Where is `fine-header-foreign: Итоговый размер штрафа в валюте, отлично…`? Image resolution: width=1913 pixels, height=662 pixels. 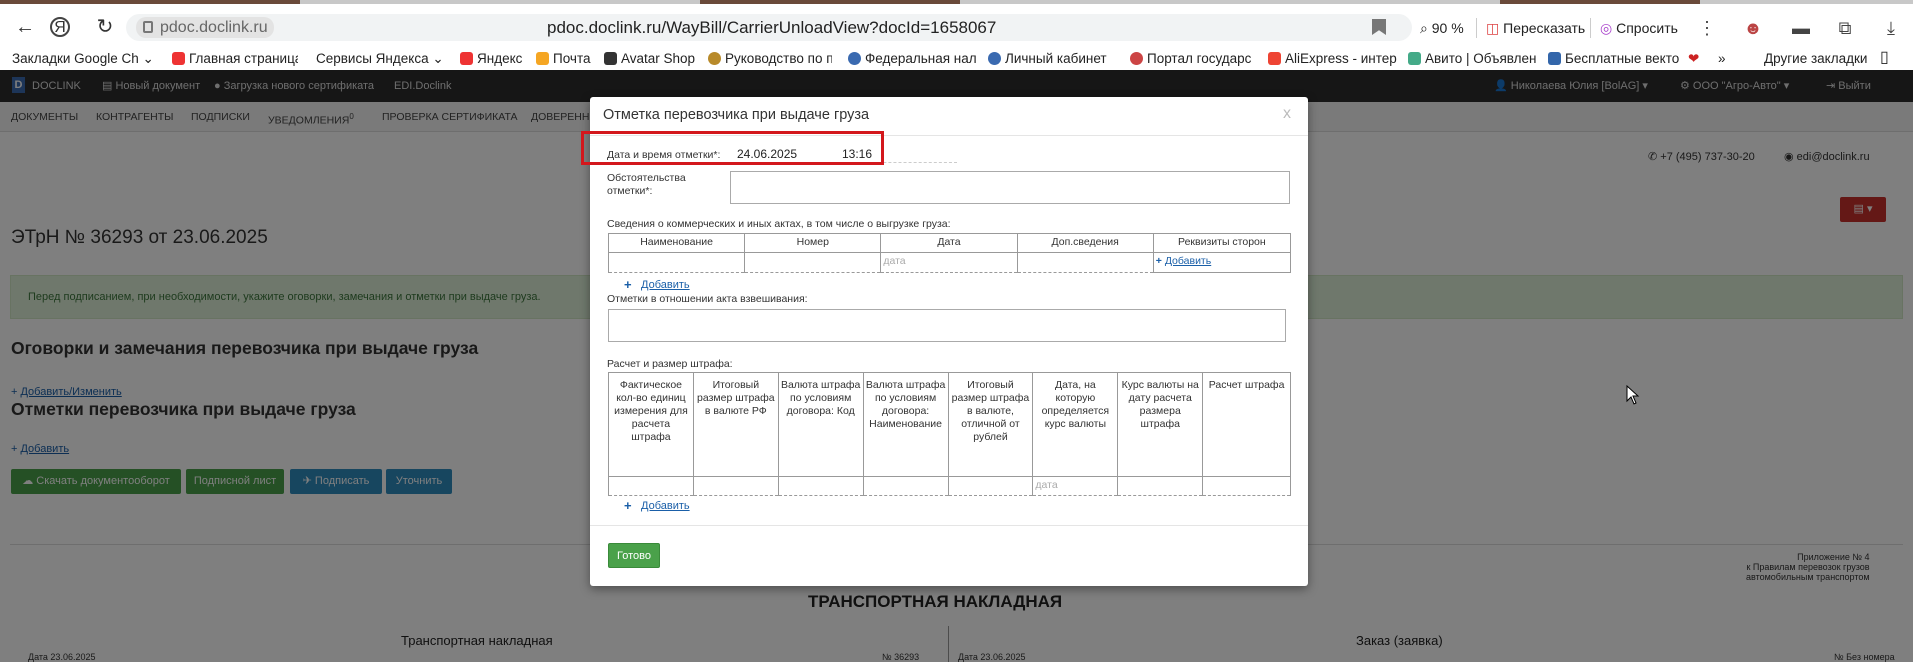
fine-header-foreign: Итоговый размер штрафа в валюте, отлично… is located at coordinates (990, 424).